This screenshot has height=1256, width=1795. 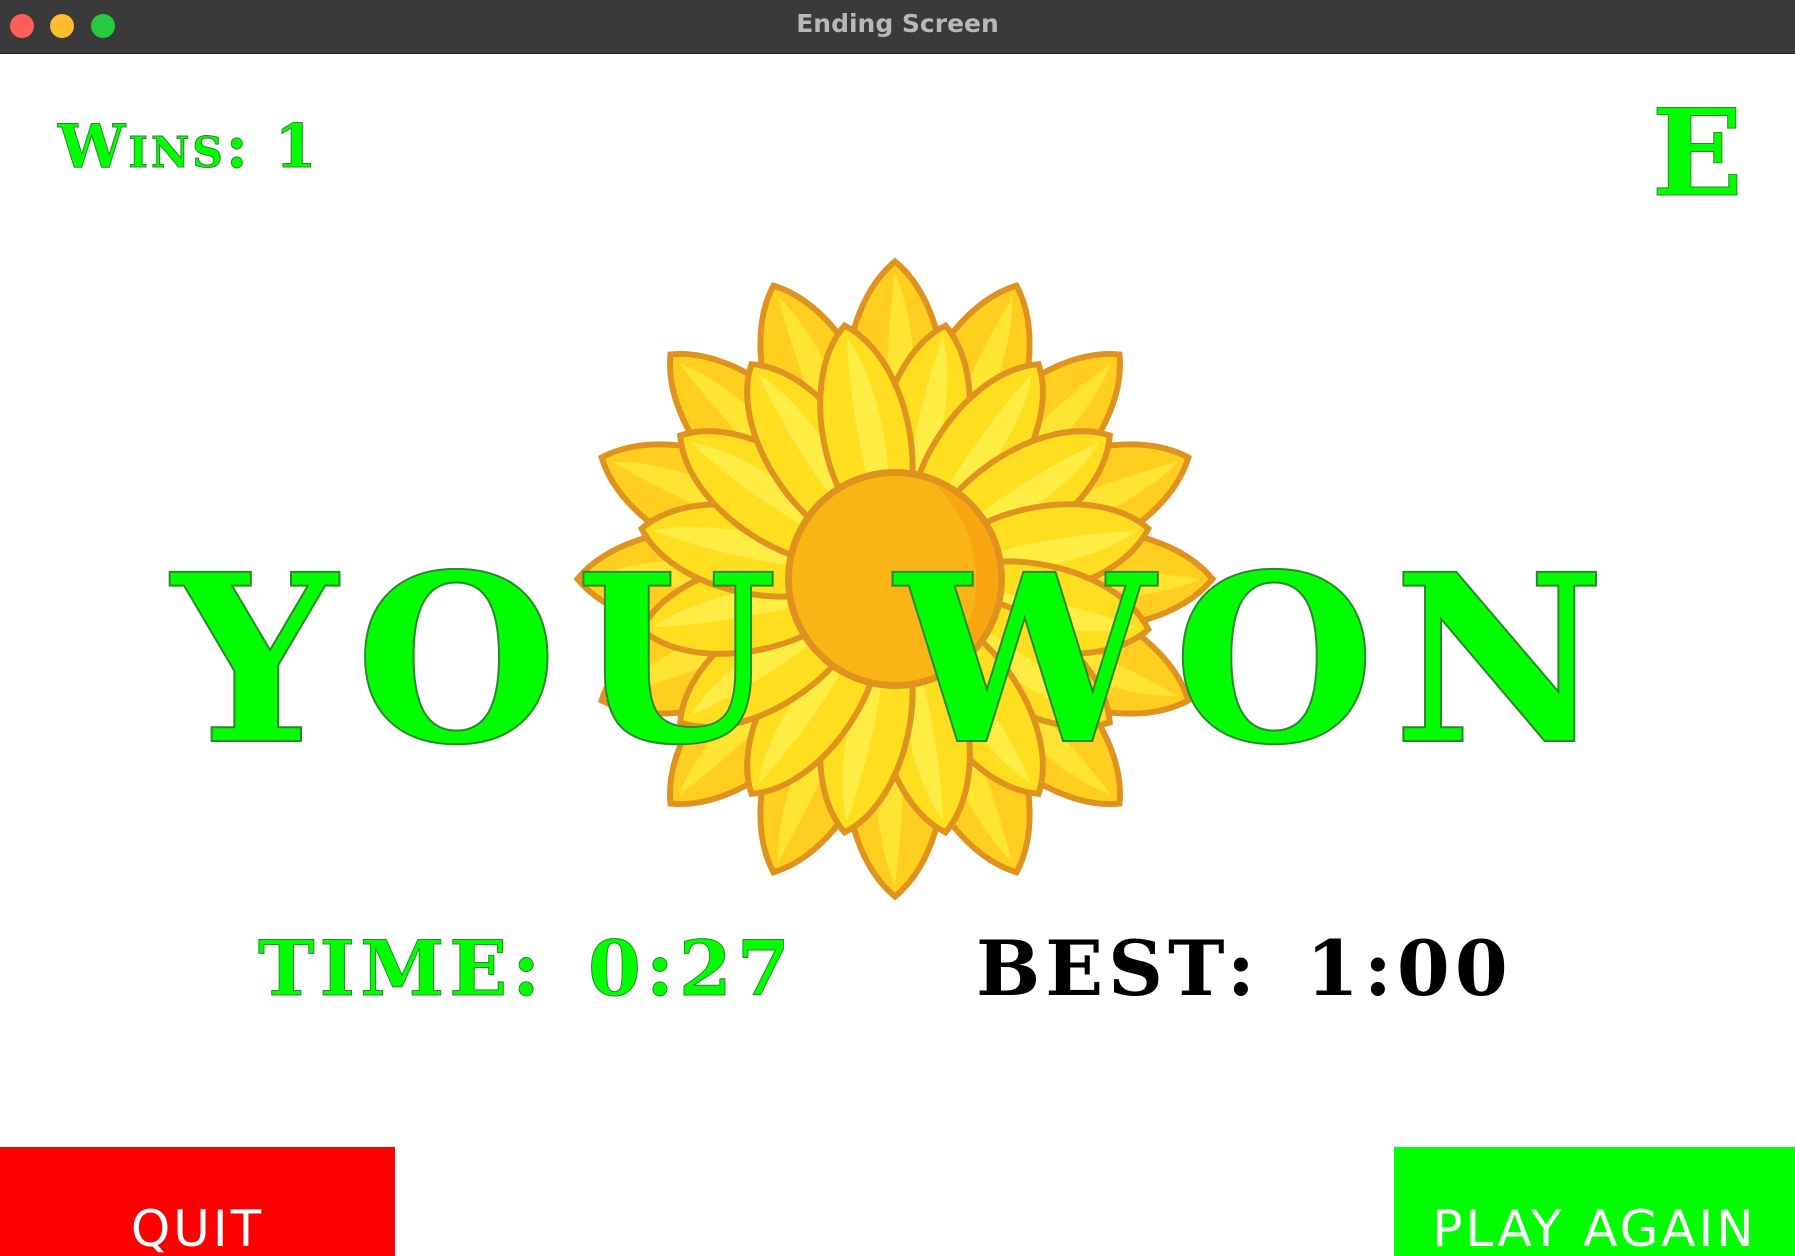 What do you see at coordinates (401, 969) in the screenshot?
I see `time-label: TIME:` at bounding box center [401, 969].